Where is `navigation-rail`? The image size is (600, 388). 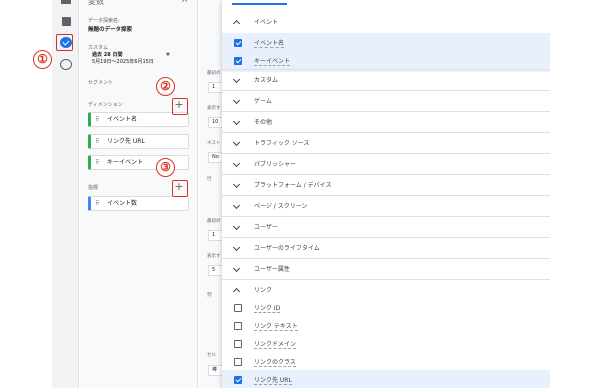
navigation-rail is located at coordinates (65, 194).